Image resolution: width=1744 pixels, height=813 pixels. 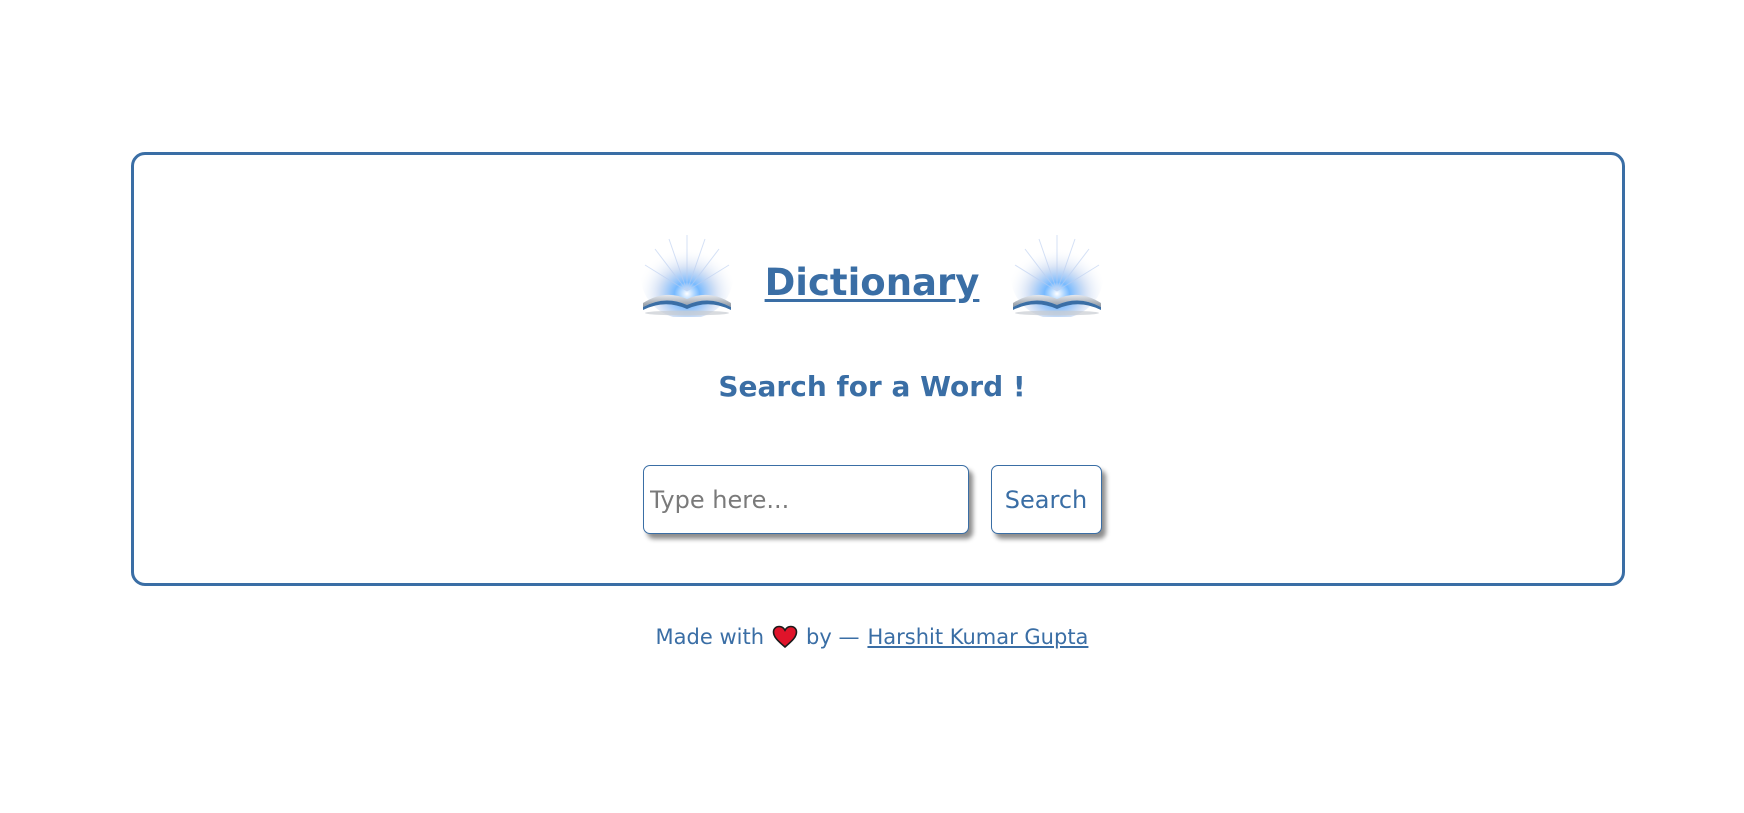 I want to click on search-form: Search, so click(x=872, y=499).